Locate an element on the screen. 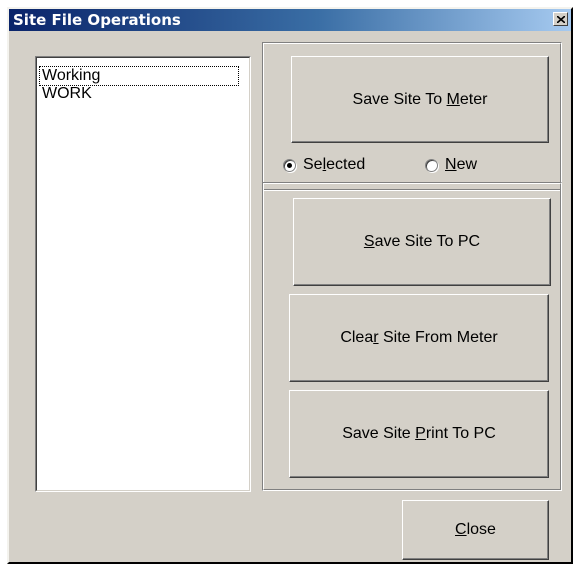 This screenshot has height=571, width=582. save-site-to-meter-label: Save Site To Meter is located at coordinates (420, 99).